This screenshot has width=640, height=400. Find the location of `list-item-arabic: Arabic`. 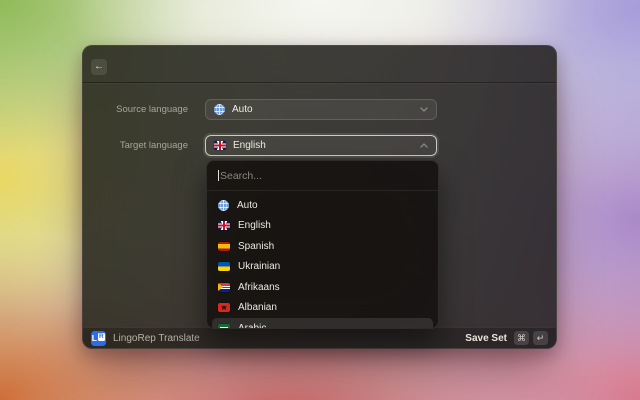

list-item-arabic: Arabic is located at coordinates (322, 323).